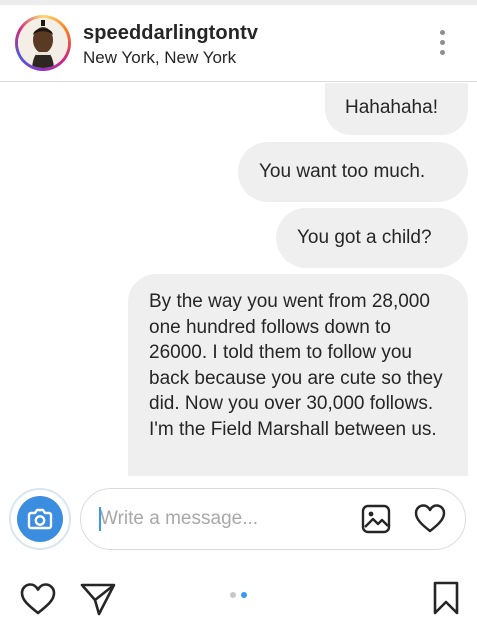 The height and width of the screenshot is (623, 477). I want to click on avatar-image, so click(43, 43).